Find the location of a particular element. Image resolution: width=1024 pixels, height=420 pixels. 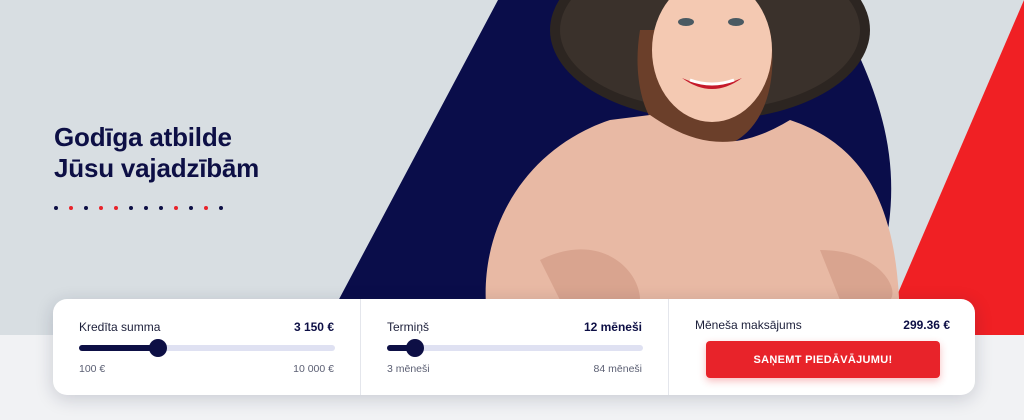

get-offer-button: SAŅEMT PIEDĀVĀJUMU! is located at coordinates (823, 359).